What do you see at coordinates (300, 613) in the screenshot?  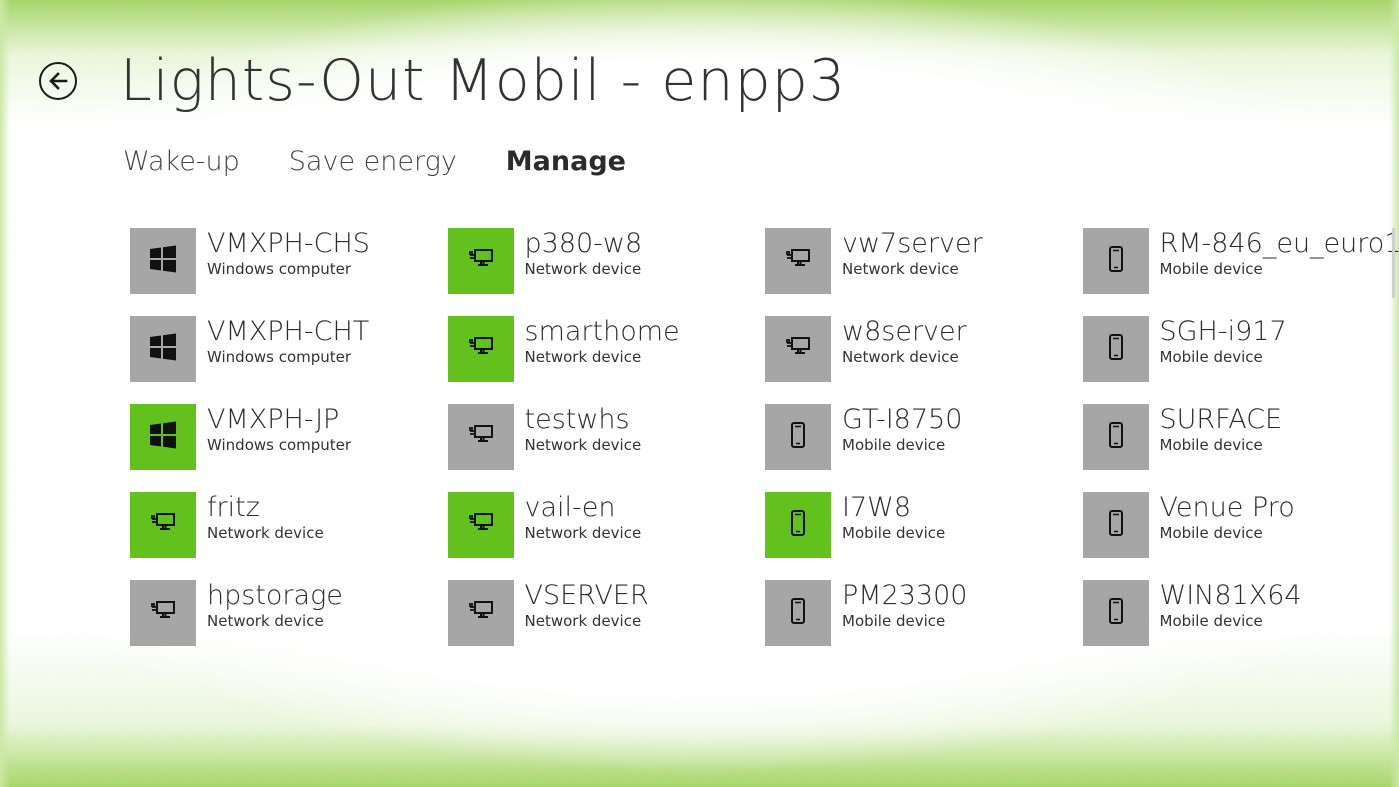 I see `device-tile: hpstorage Network device` at bounding box center [300, 613].